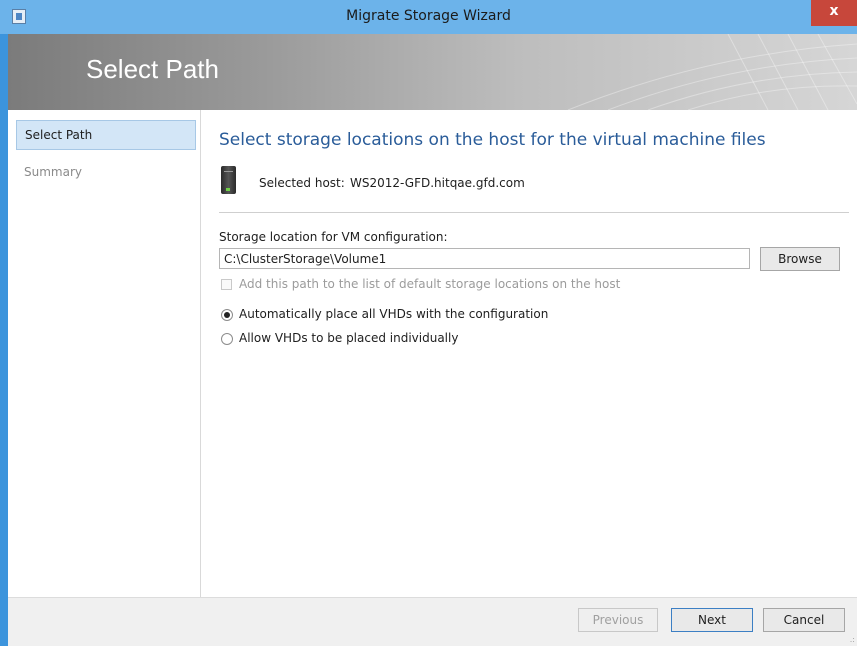  What do you see at coordinates (227, 315) in the screenshot?
I see `radio-auto-place-button` at bounding box center [227, 315].